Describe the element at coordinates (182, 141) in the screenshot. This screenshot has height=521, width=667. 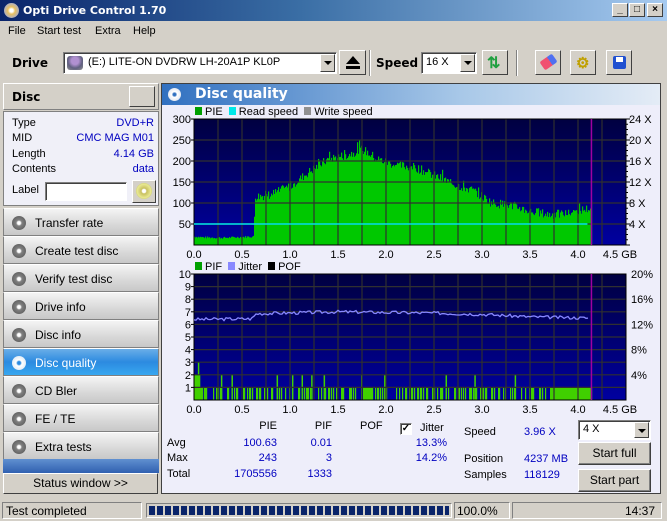
I see `y-tick-label: 250` at that location.